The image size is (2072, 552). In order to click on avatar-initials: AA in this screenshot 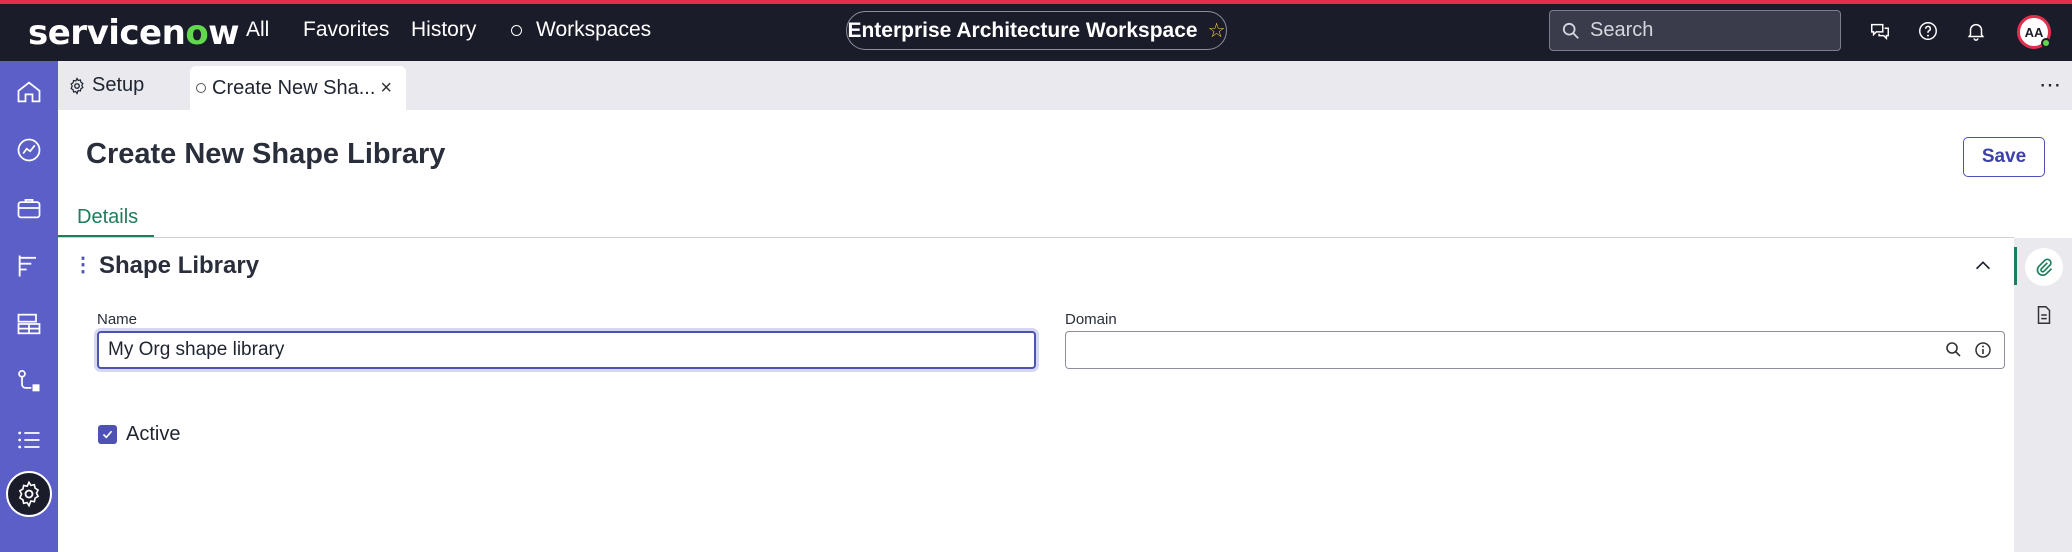, I will do `click(2034, 32)`.